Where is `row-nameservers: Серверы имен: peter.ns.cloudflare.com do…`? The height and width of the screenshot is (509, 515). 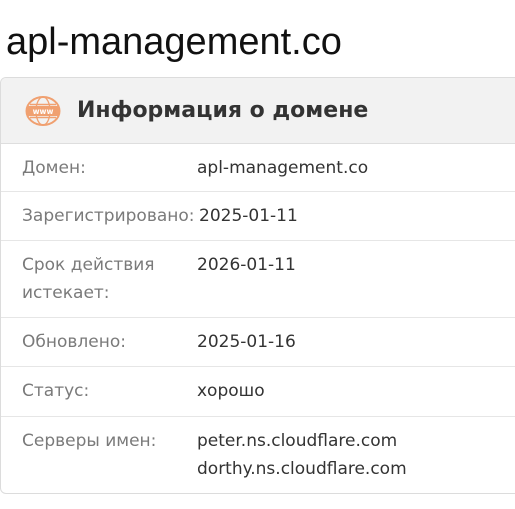
row-nameservers: Серверы имен: peter.ns.cloudflare.com do… is located at coordinates (258, 455).